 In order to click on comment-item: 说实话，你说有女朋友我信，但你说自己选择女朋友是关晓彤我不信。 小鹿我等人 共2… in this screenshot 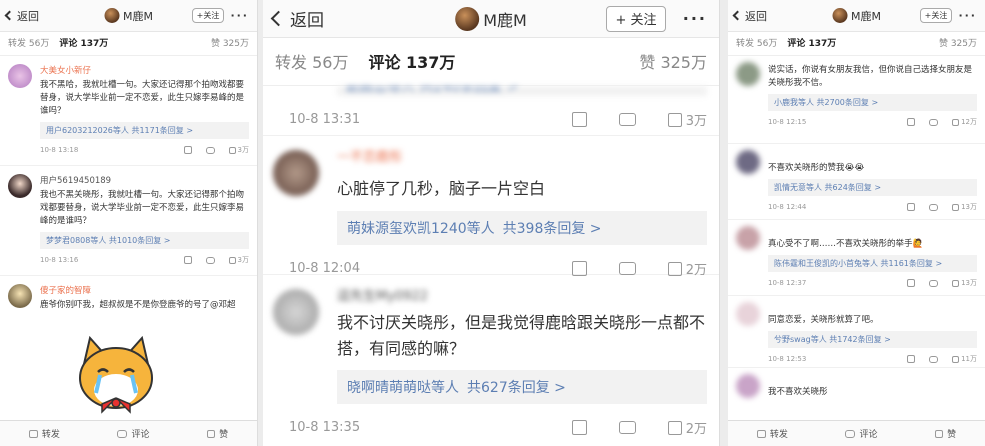, I will do `click(856, 100)`.